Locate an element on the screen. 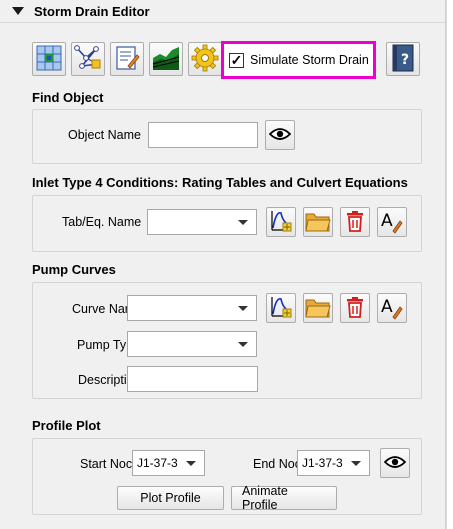 The width and height of the screenshot is (453, 529). end-node-label: End Noc is located at coordinates (275, 464).